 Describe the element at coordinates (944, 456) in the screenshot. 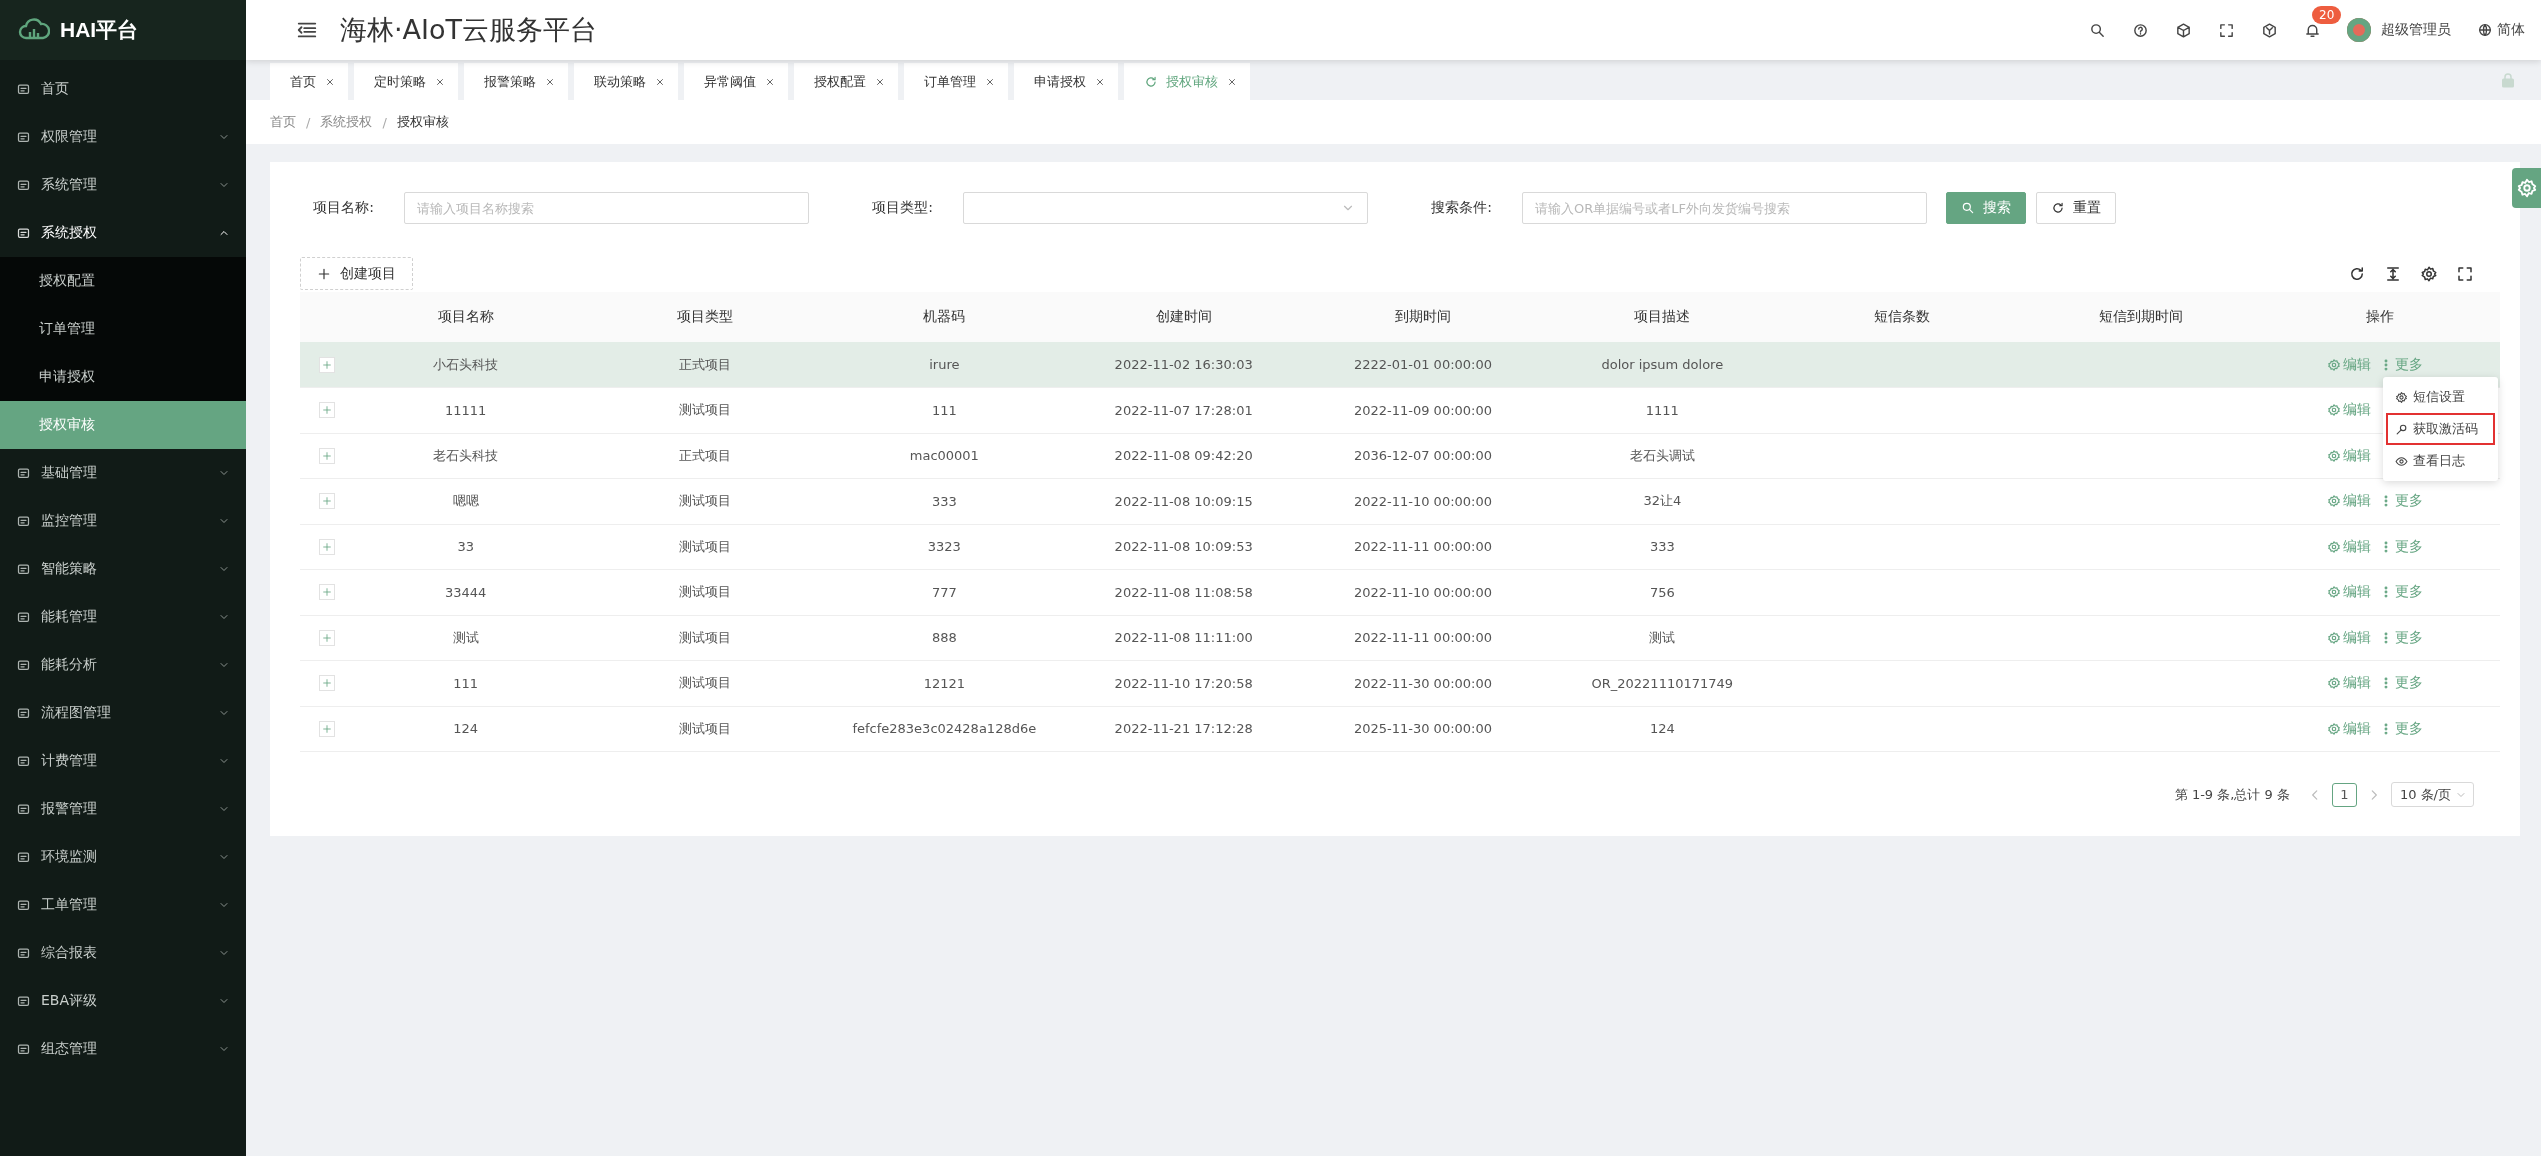

I see `table-cell: mac00001` at that location.